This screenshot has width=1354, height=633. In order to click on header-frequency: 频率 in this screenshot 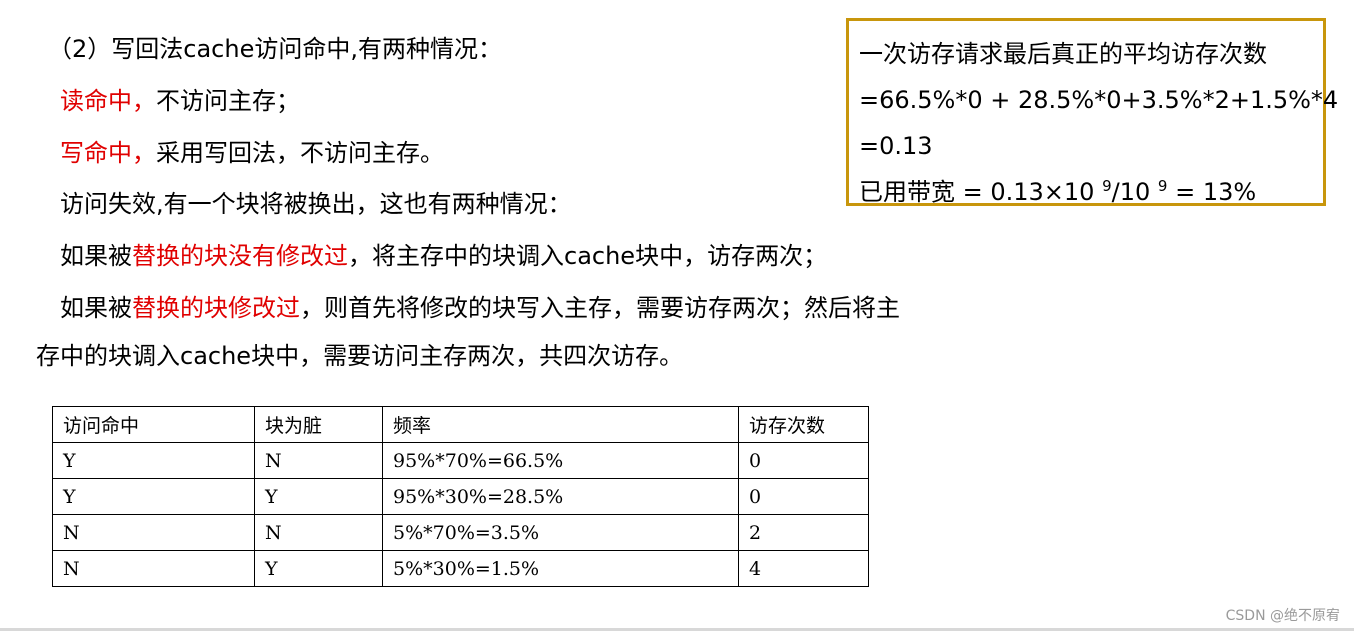, I will do `click(560, 424)`.